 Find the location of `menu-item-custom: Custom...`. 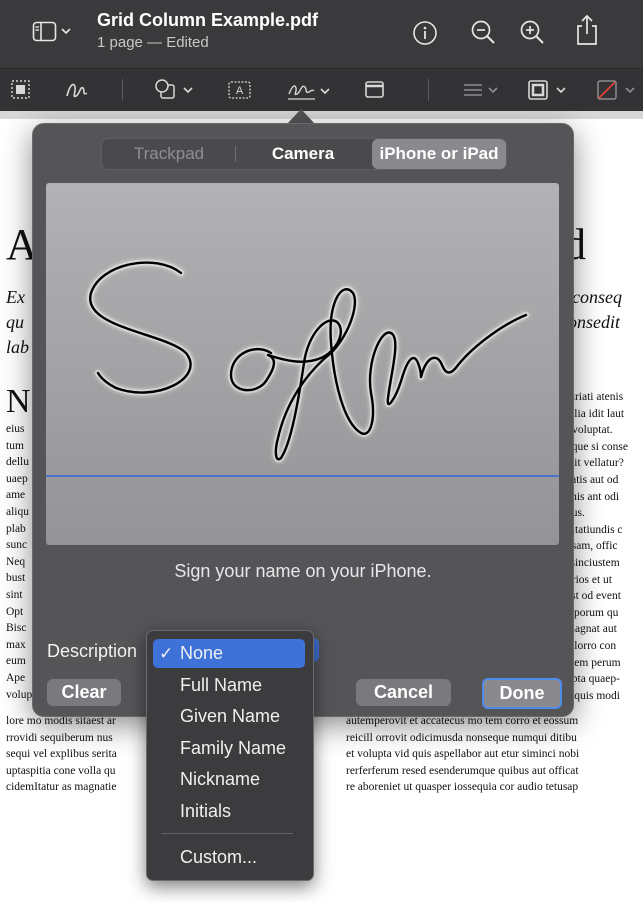

menu-item-custom: Custom... is located at coordinates (229, 857).